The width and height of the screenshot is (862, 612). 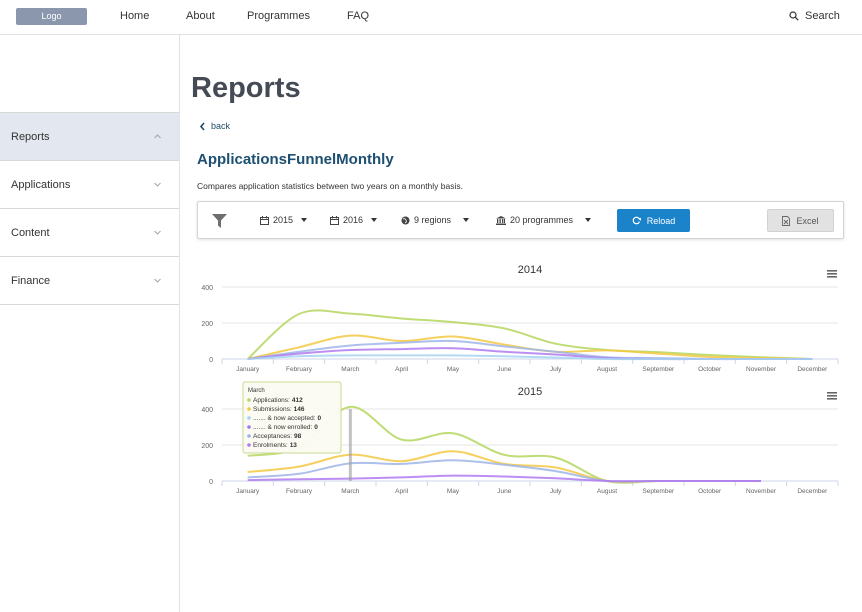 I want to click on logo: Logo, so click(x=51, y=16).